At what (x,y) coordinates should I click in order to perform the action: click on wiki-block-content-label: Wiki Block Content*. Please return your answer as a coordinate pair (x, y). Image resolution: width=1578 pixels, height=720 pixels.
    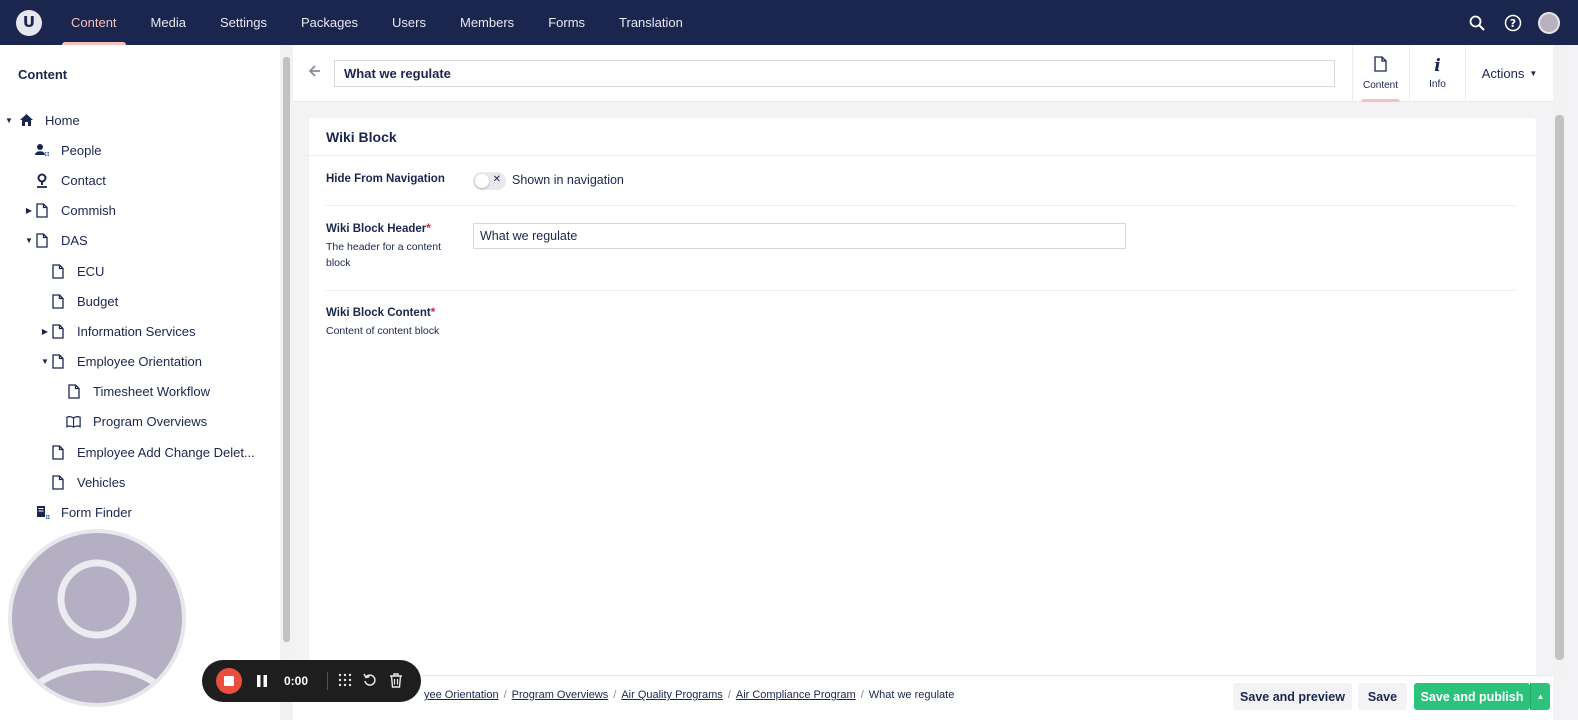
    Looking at the image, I should click on (381, 313).